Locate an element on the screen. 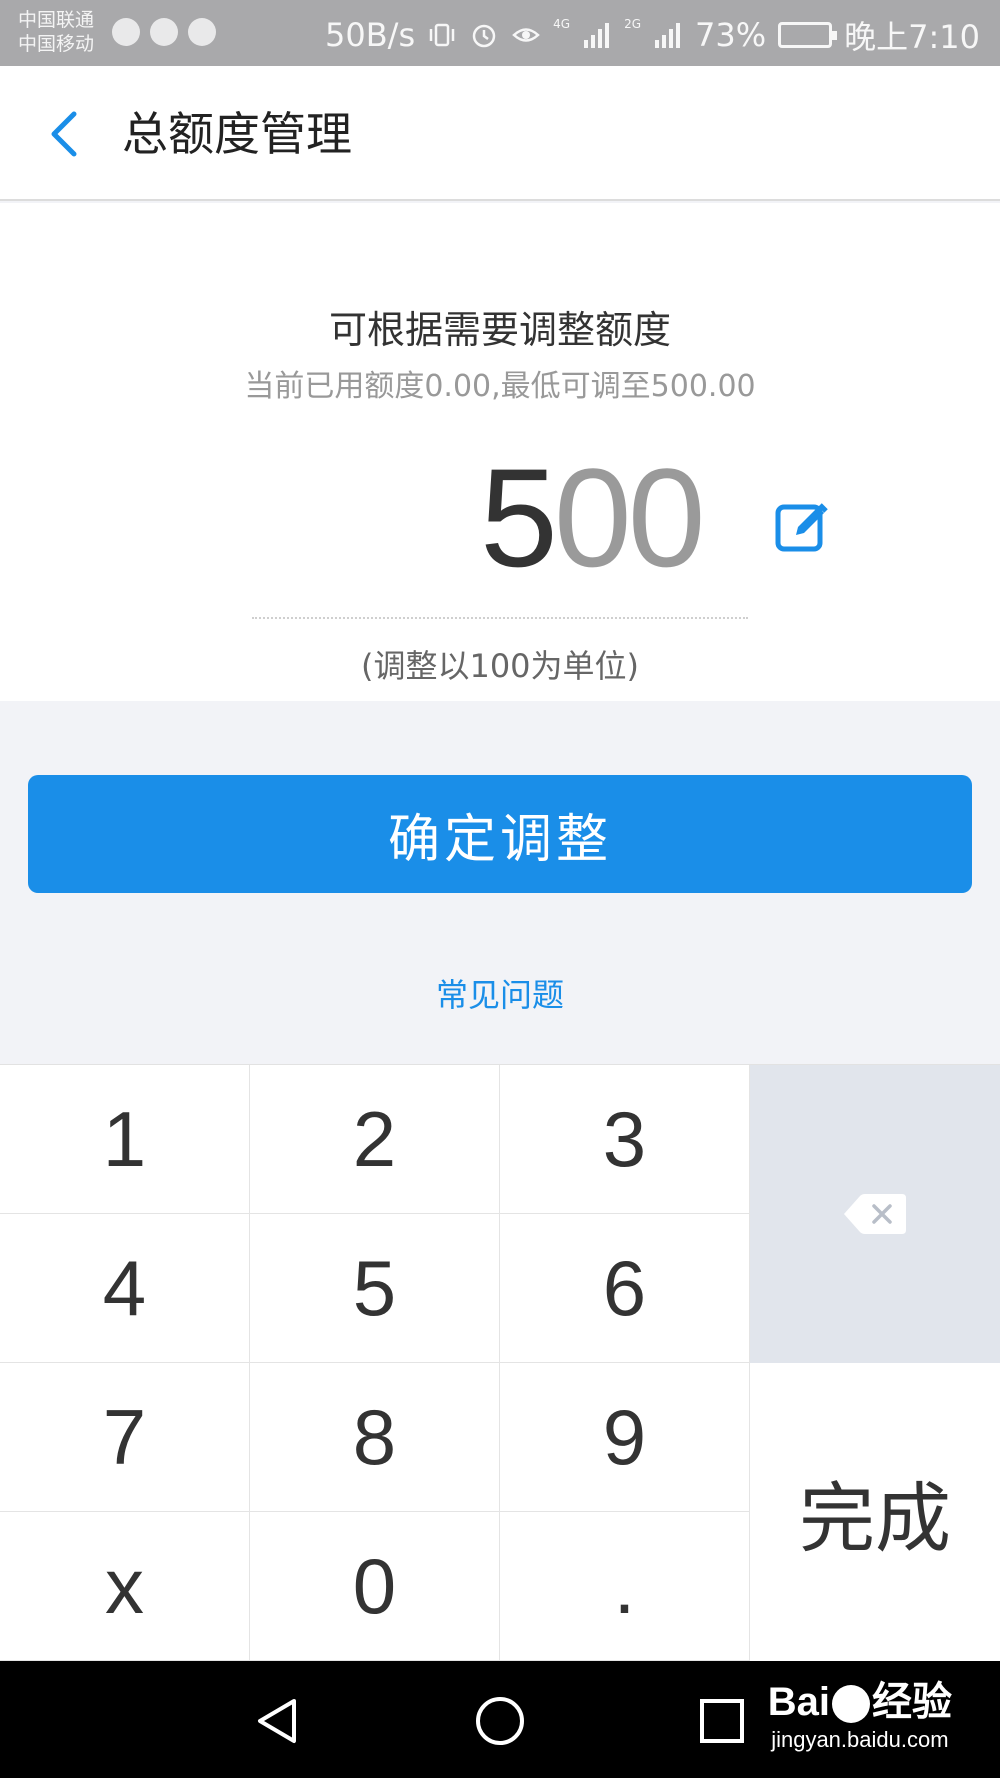 This screenshot has height=1778, width=1000. key-7: 7 is located at coordinates (125, 1437).